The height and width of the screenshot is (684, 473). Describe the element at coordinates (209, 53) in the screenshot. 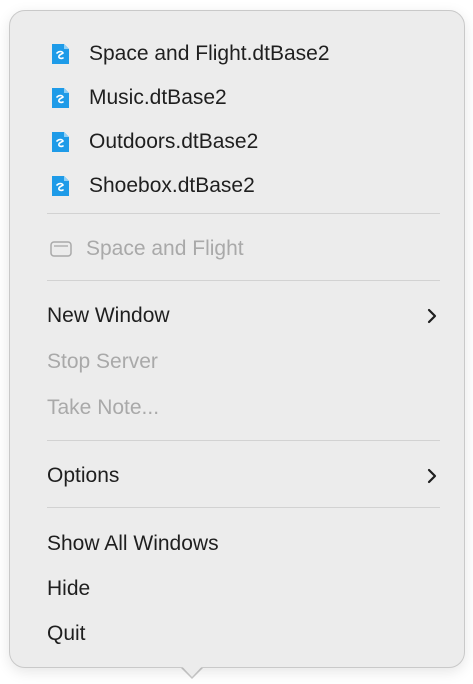

I see `menu-item-label: Space and Flight.dtBase2` at that location.